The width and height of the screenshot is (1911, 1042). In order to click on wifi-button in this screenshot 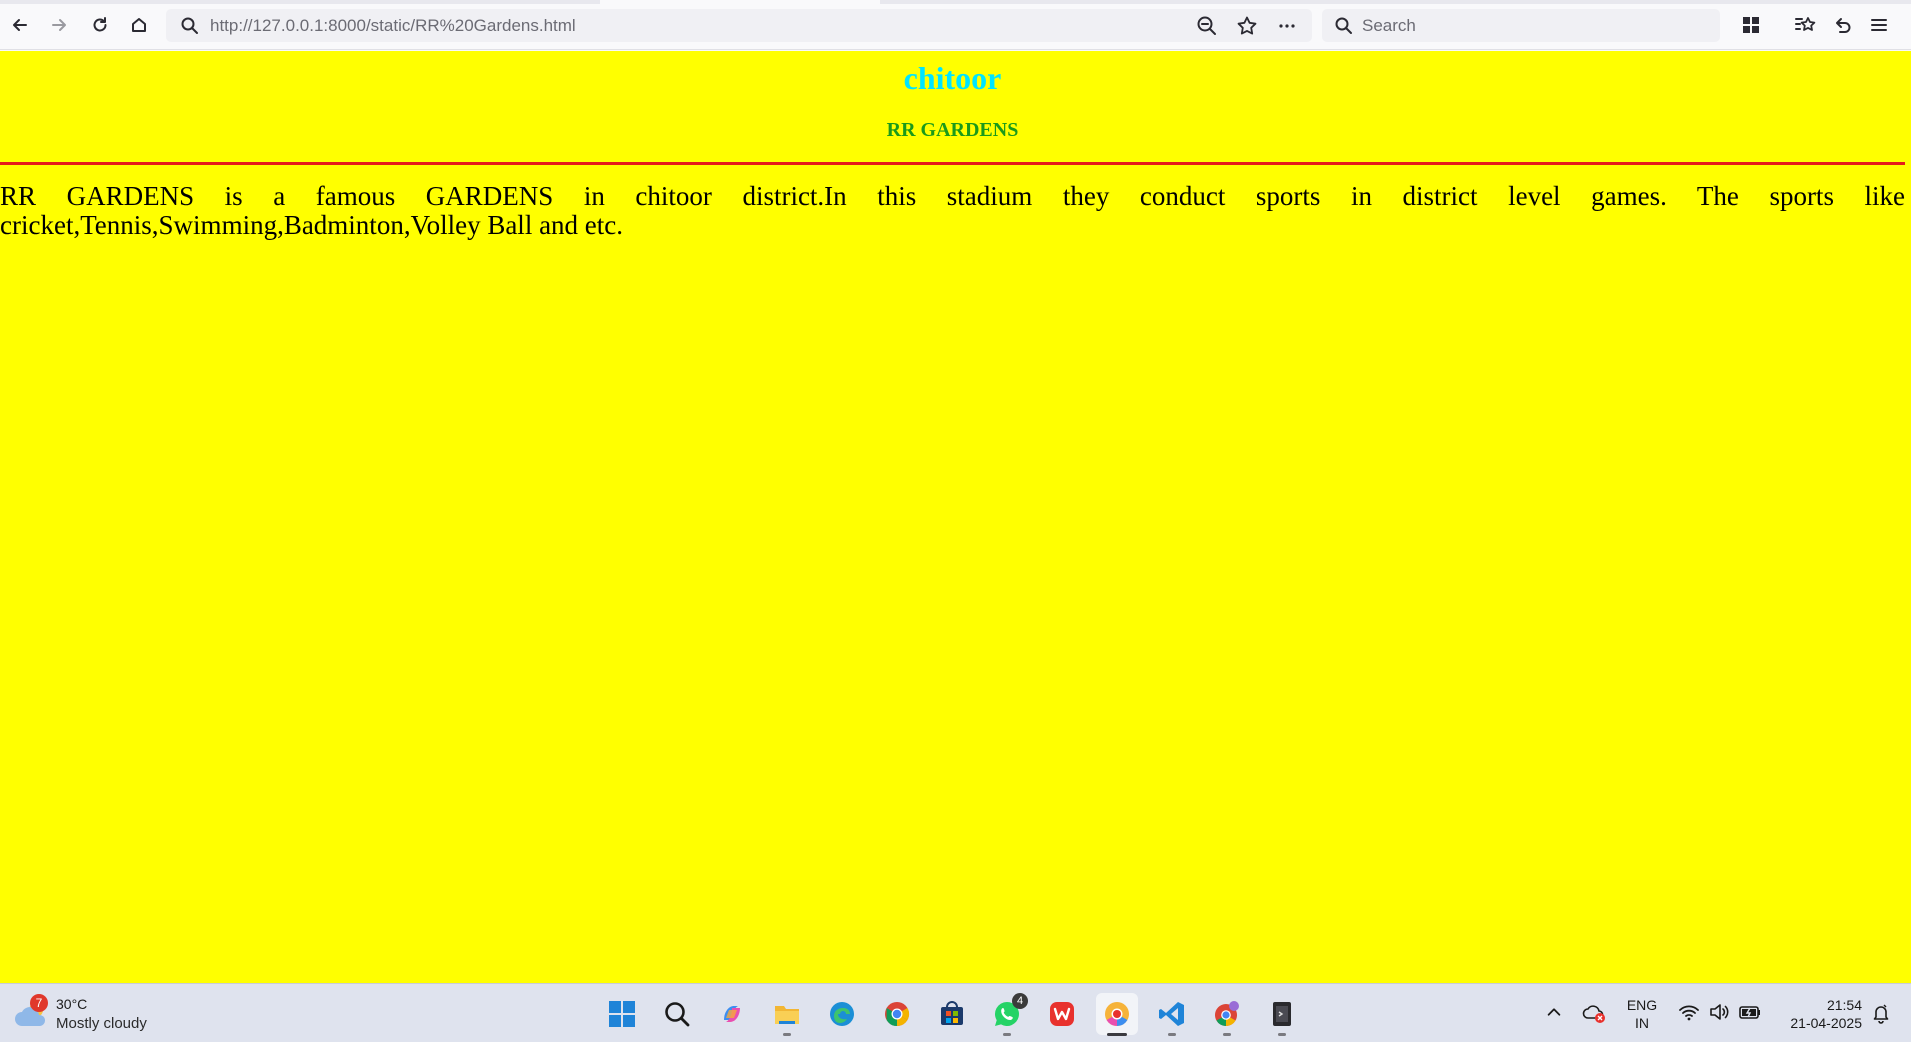, I will do `click(1689, 1012)`.